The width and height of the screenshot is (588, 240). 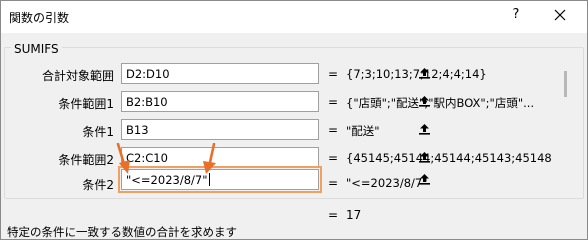 I want to click on arg-value-with-caret: "<=2023/8/7", so click(x=168, y=180).